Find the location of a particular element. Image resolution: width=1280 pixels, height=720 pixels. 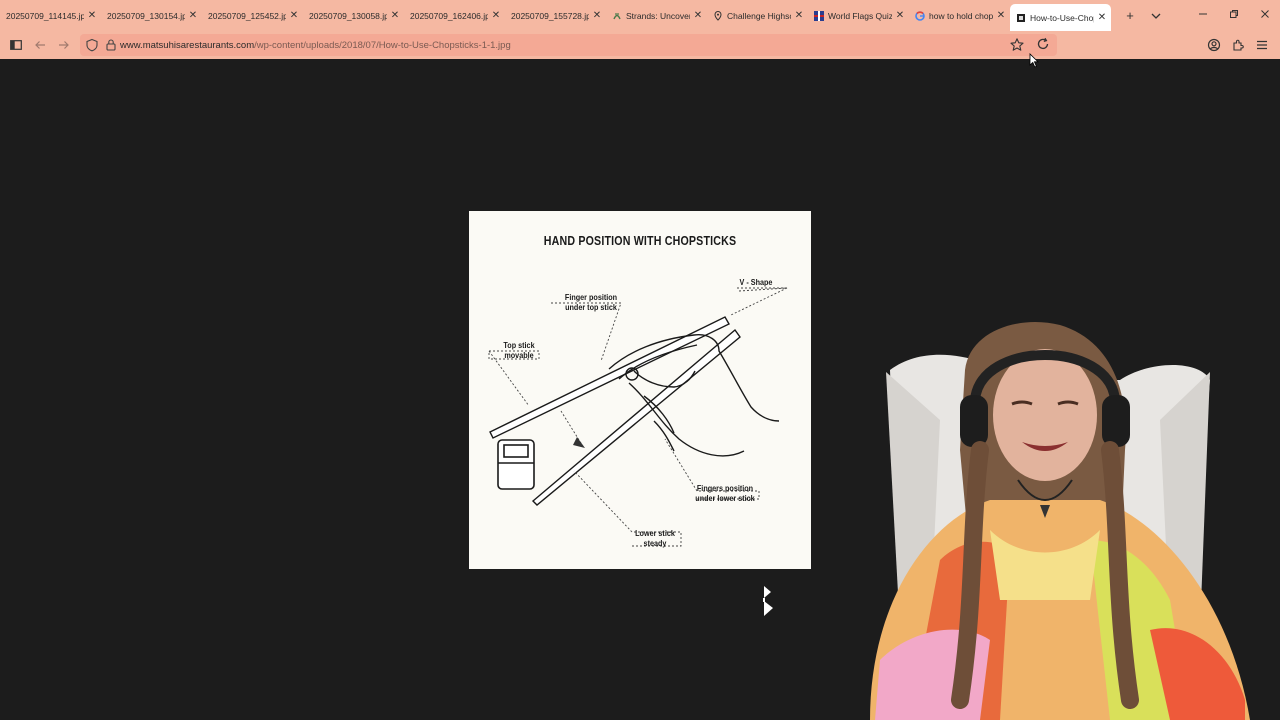

media-cursor-icon is located at coordinates (768, 604).